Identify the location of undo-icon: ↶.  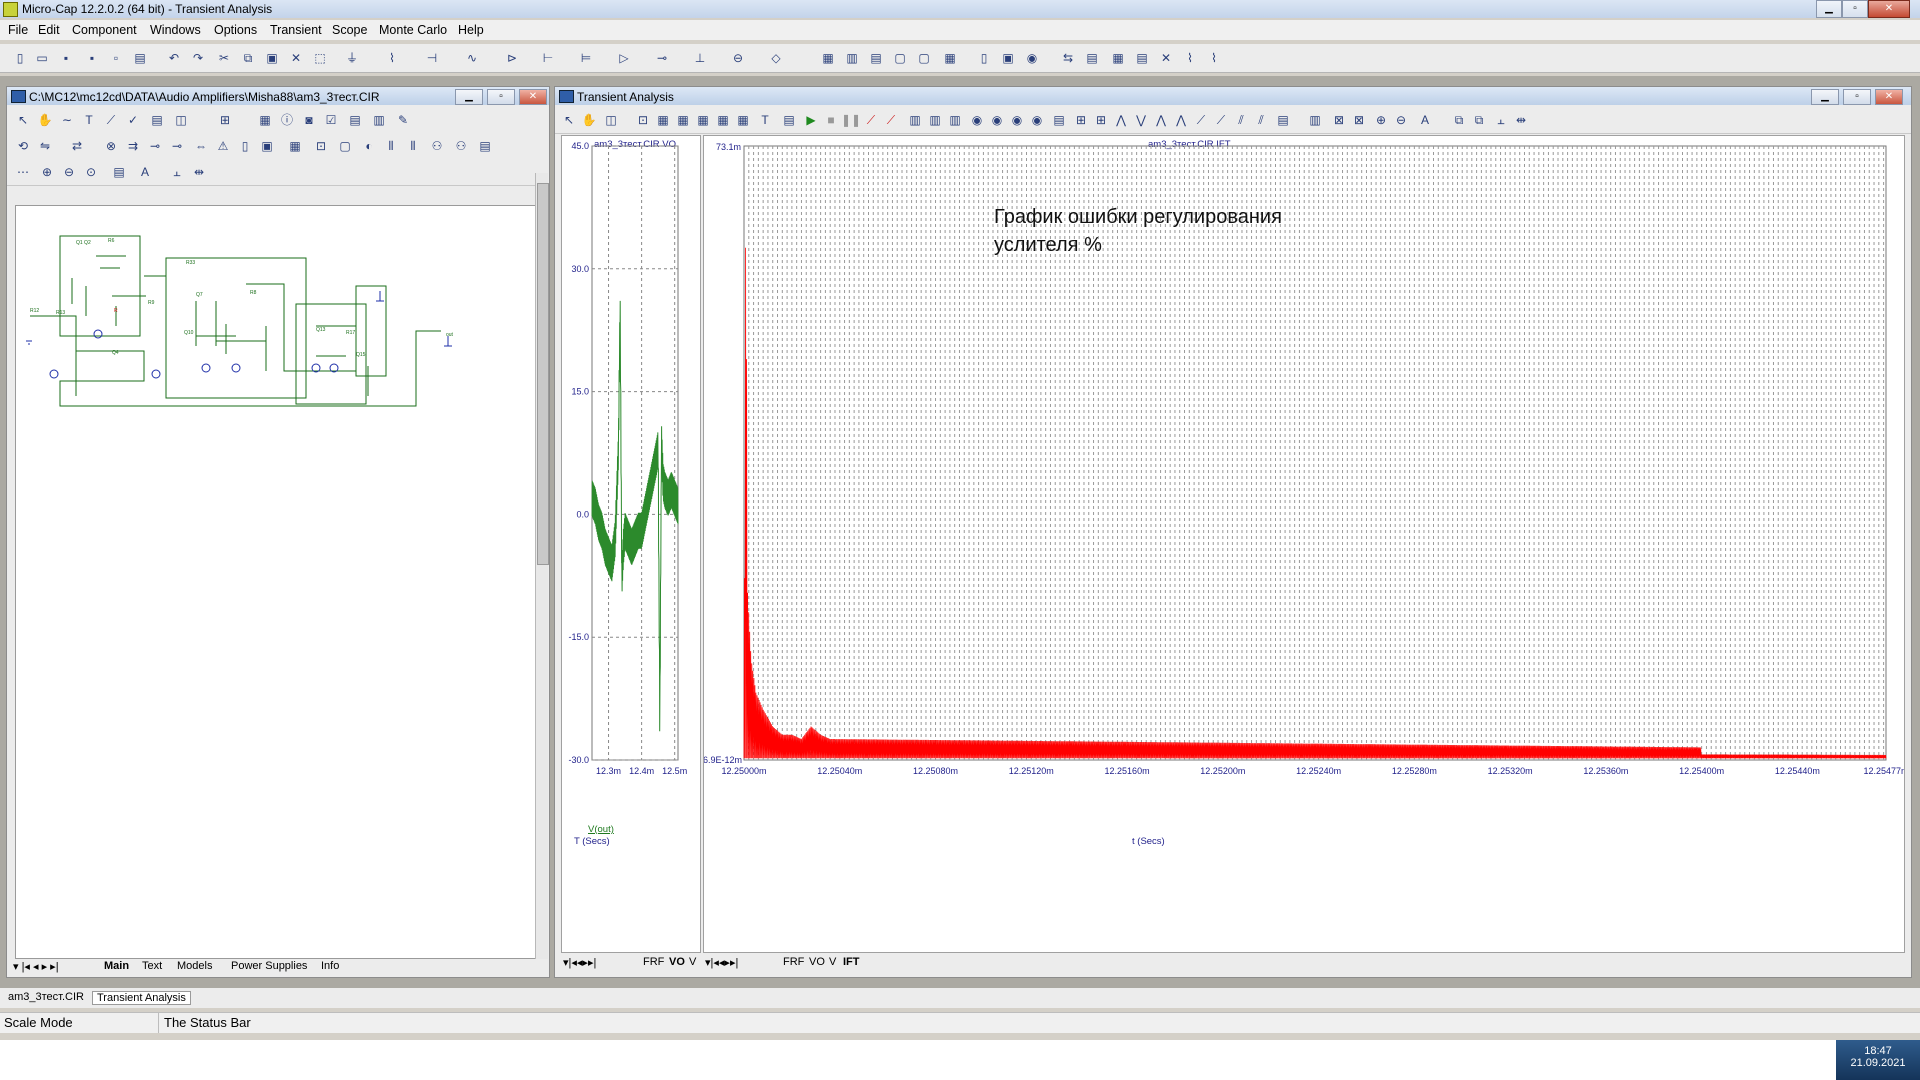
(174, 58).